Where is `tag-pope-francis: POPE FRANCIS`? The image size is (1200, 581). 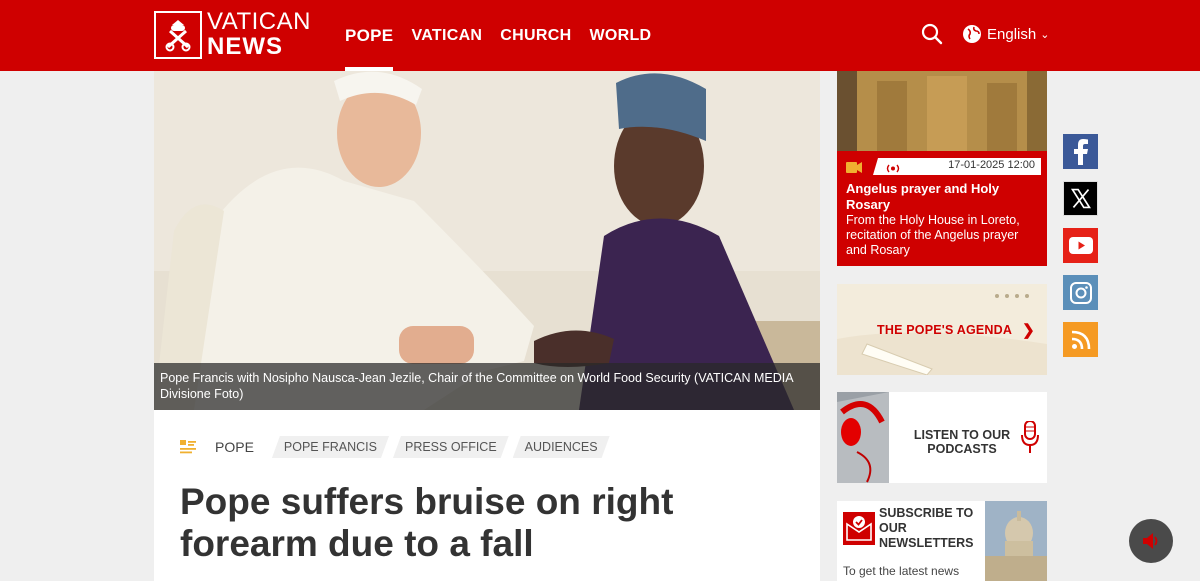
tag-pope-francis: POPE FRANCIS is located at coordinates (330, 447).